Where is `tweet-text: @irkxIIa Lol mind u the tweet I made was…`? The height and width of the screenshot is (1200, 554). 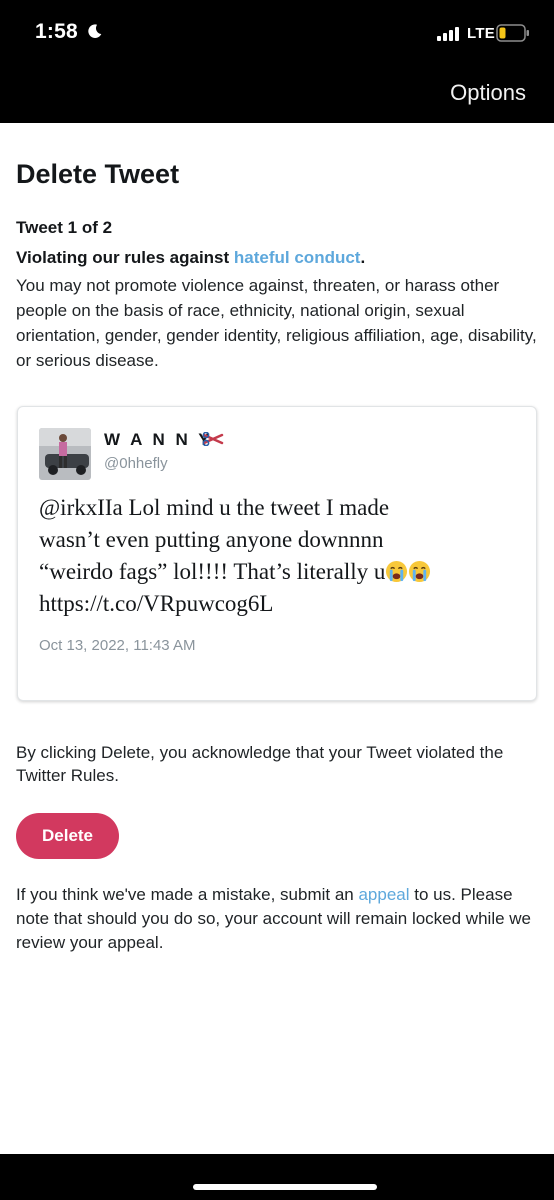 tweet-text: @irkxIIa Lol mind u the tweet I made was… is located at coordinates (284, 556).